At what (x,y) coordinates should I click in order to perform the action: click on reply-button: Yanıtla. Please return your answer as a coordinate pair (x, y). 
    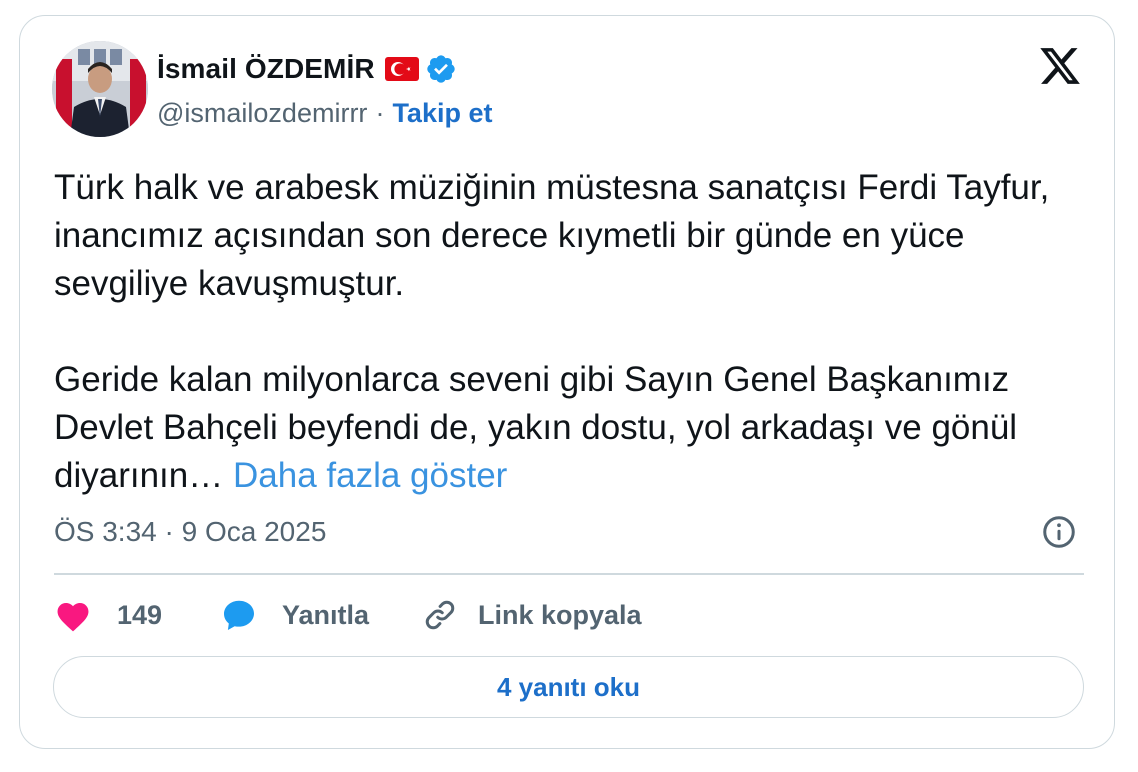
    Looking at the image, I should click on (321, 615).